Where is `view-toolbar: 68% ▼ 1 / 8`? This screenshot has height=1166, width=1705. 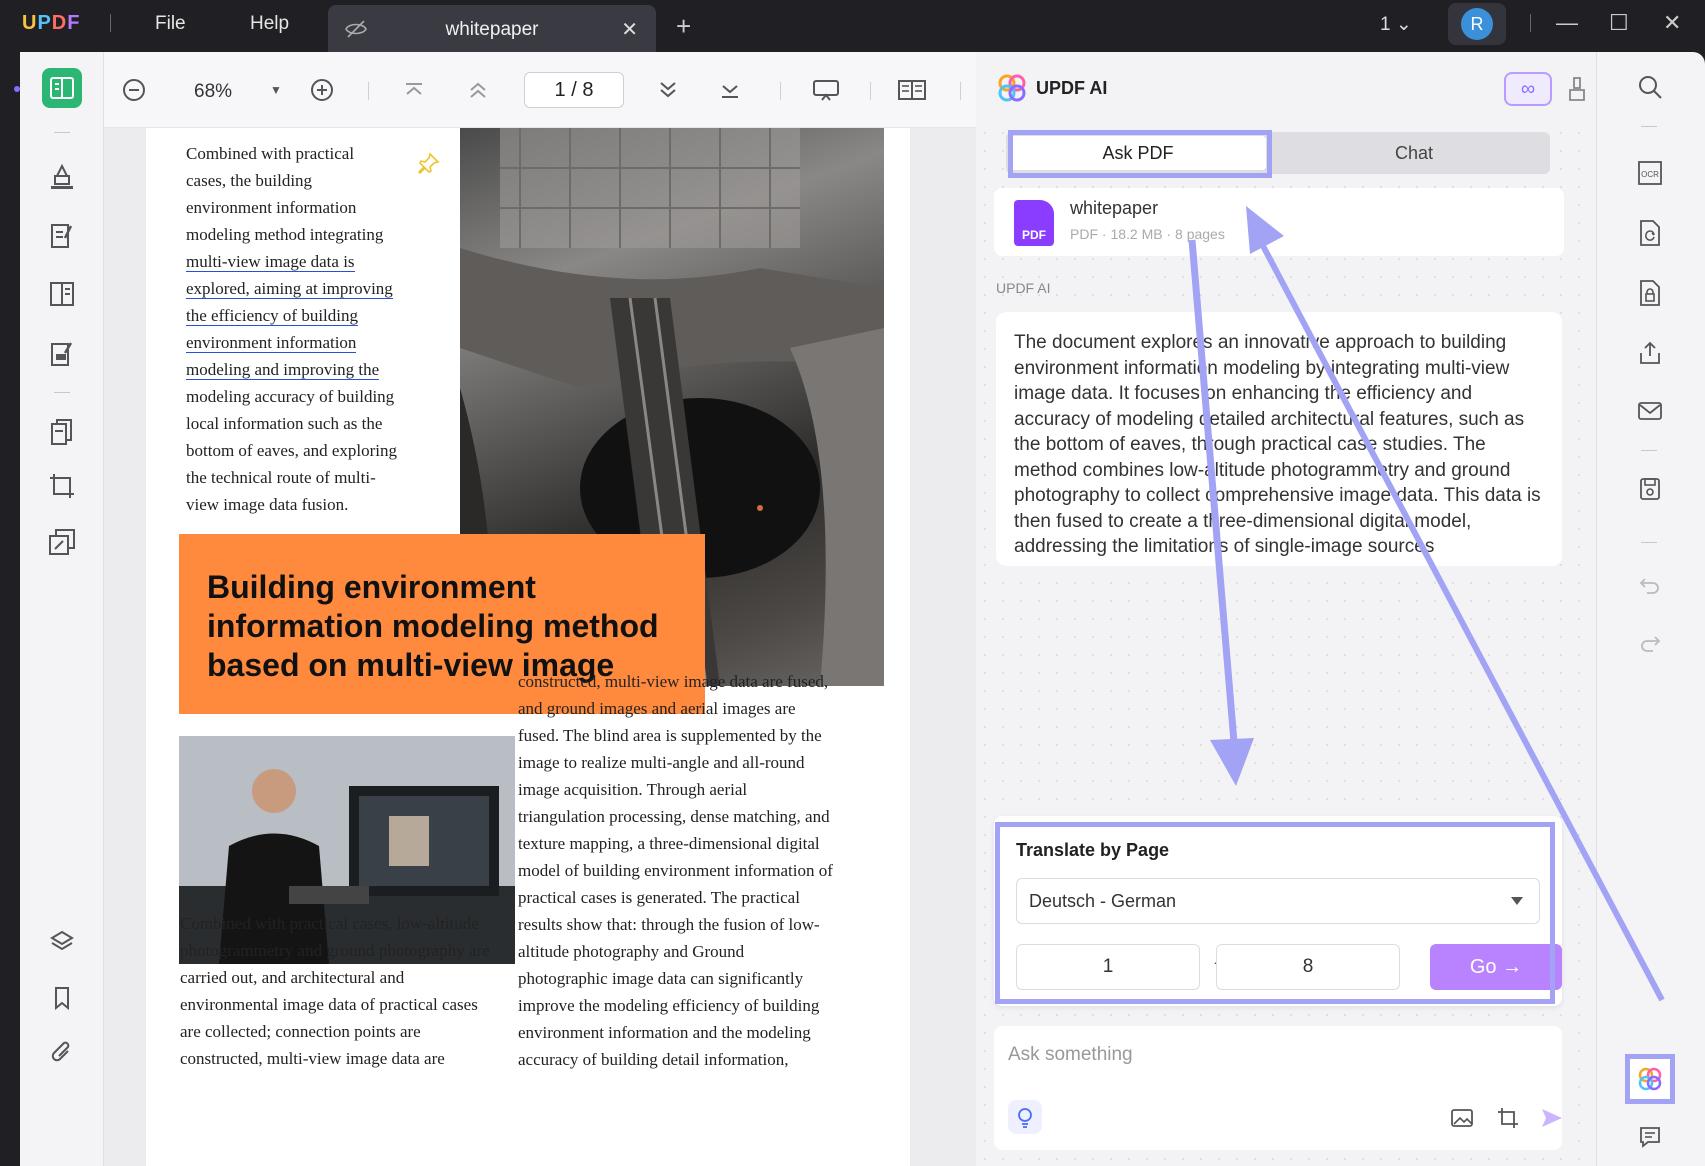
view-toolbar: 68% ▼ 1 / 8 is located at coordinates (540, 90).